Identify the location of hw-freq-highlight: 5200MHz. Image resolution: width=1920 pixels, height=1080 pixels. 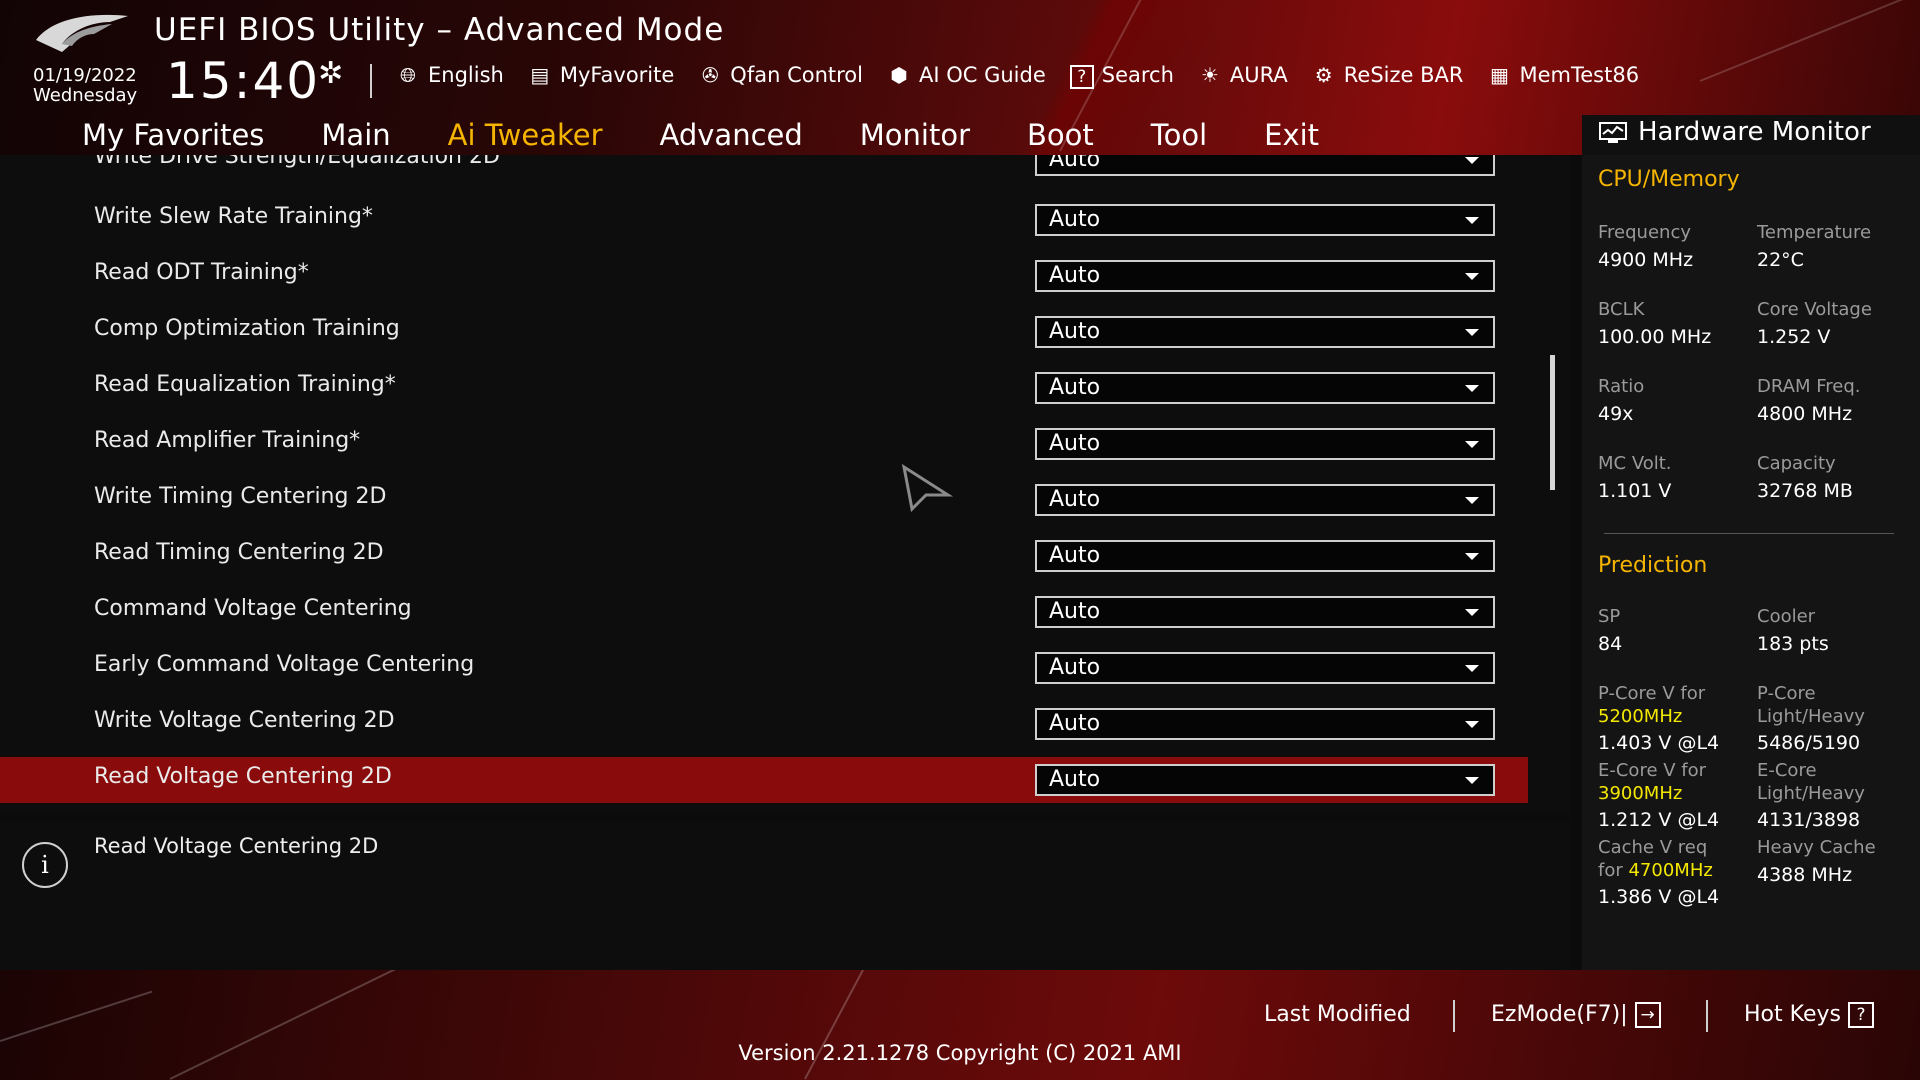
(1640, 716).